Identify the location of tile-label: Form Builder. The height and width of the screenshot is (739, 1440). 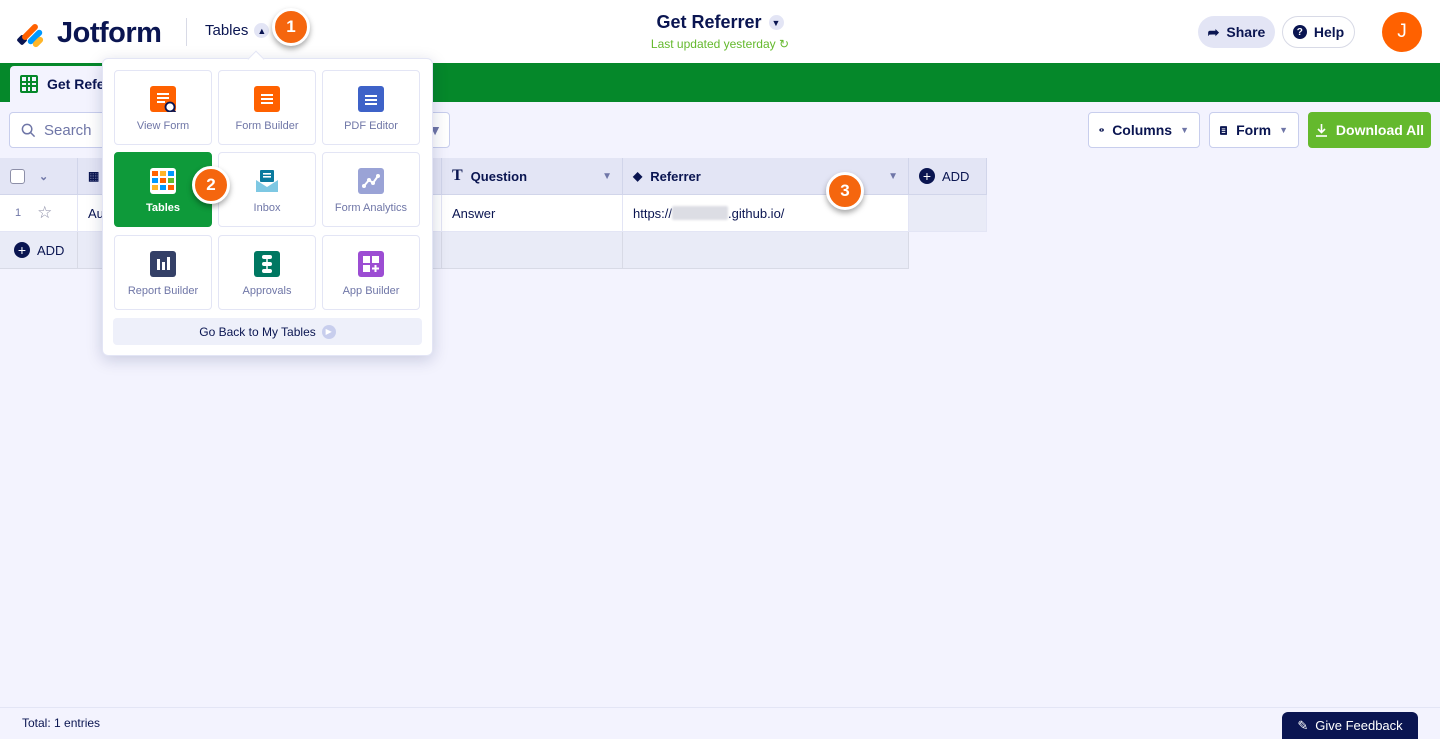
(267, 126).